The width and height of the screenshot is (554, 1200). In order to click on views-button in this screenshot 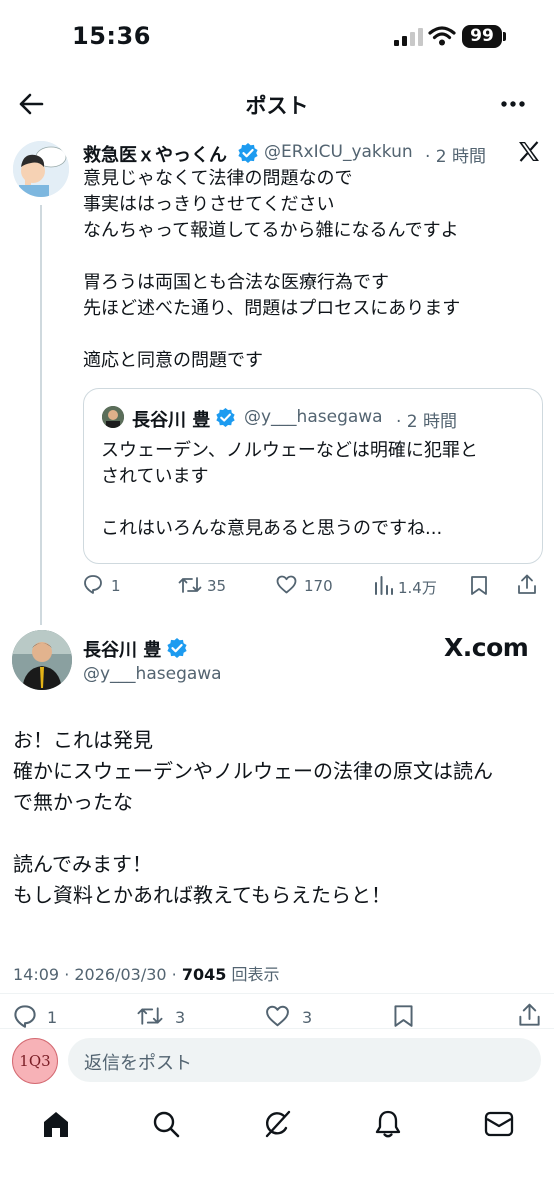, I will do `click(384, 585)`.